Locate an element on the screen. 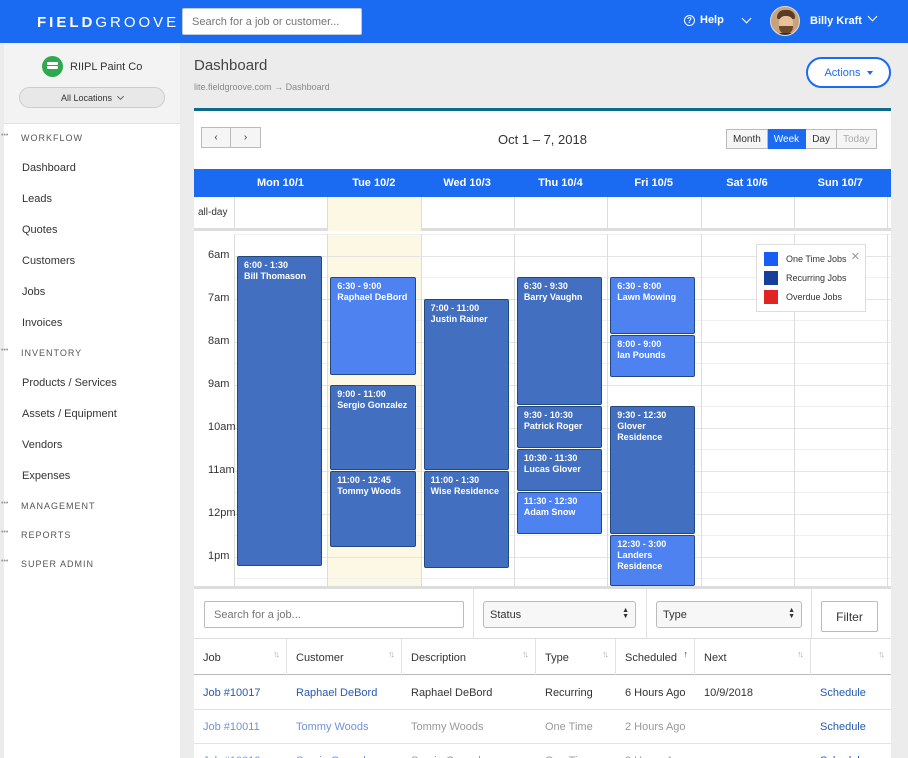 The image size is (908, 758). type-select-value: Type is located at coordinates (675, 615).